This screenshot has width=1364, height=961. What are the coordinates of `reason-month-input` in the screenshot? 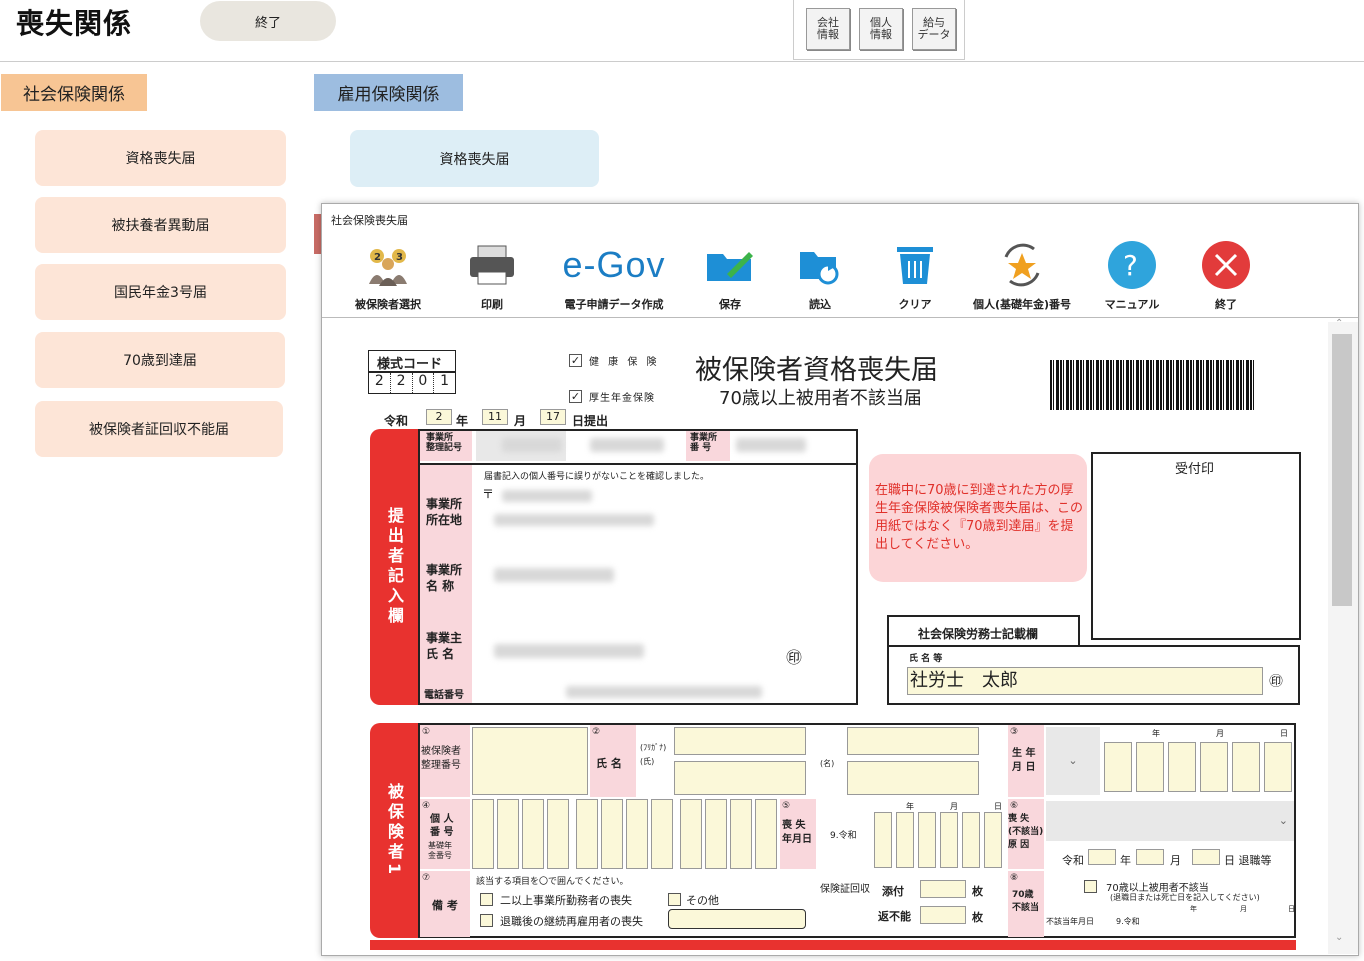 It's located at (1150, 857).